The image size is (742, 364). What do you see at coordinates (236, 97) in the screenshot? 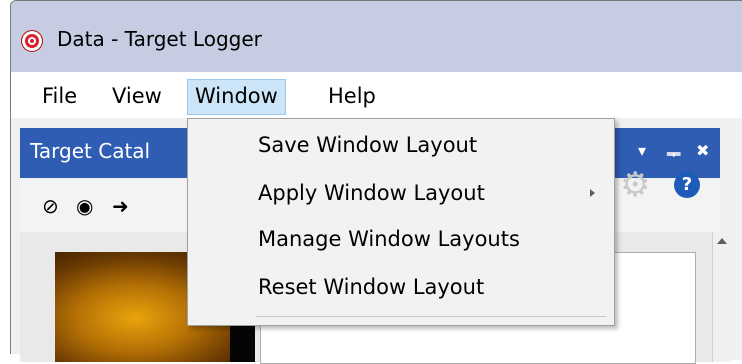
I see `menu-window: Window` at bounding box center [236, 97].